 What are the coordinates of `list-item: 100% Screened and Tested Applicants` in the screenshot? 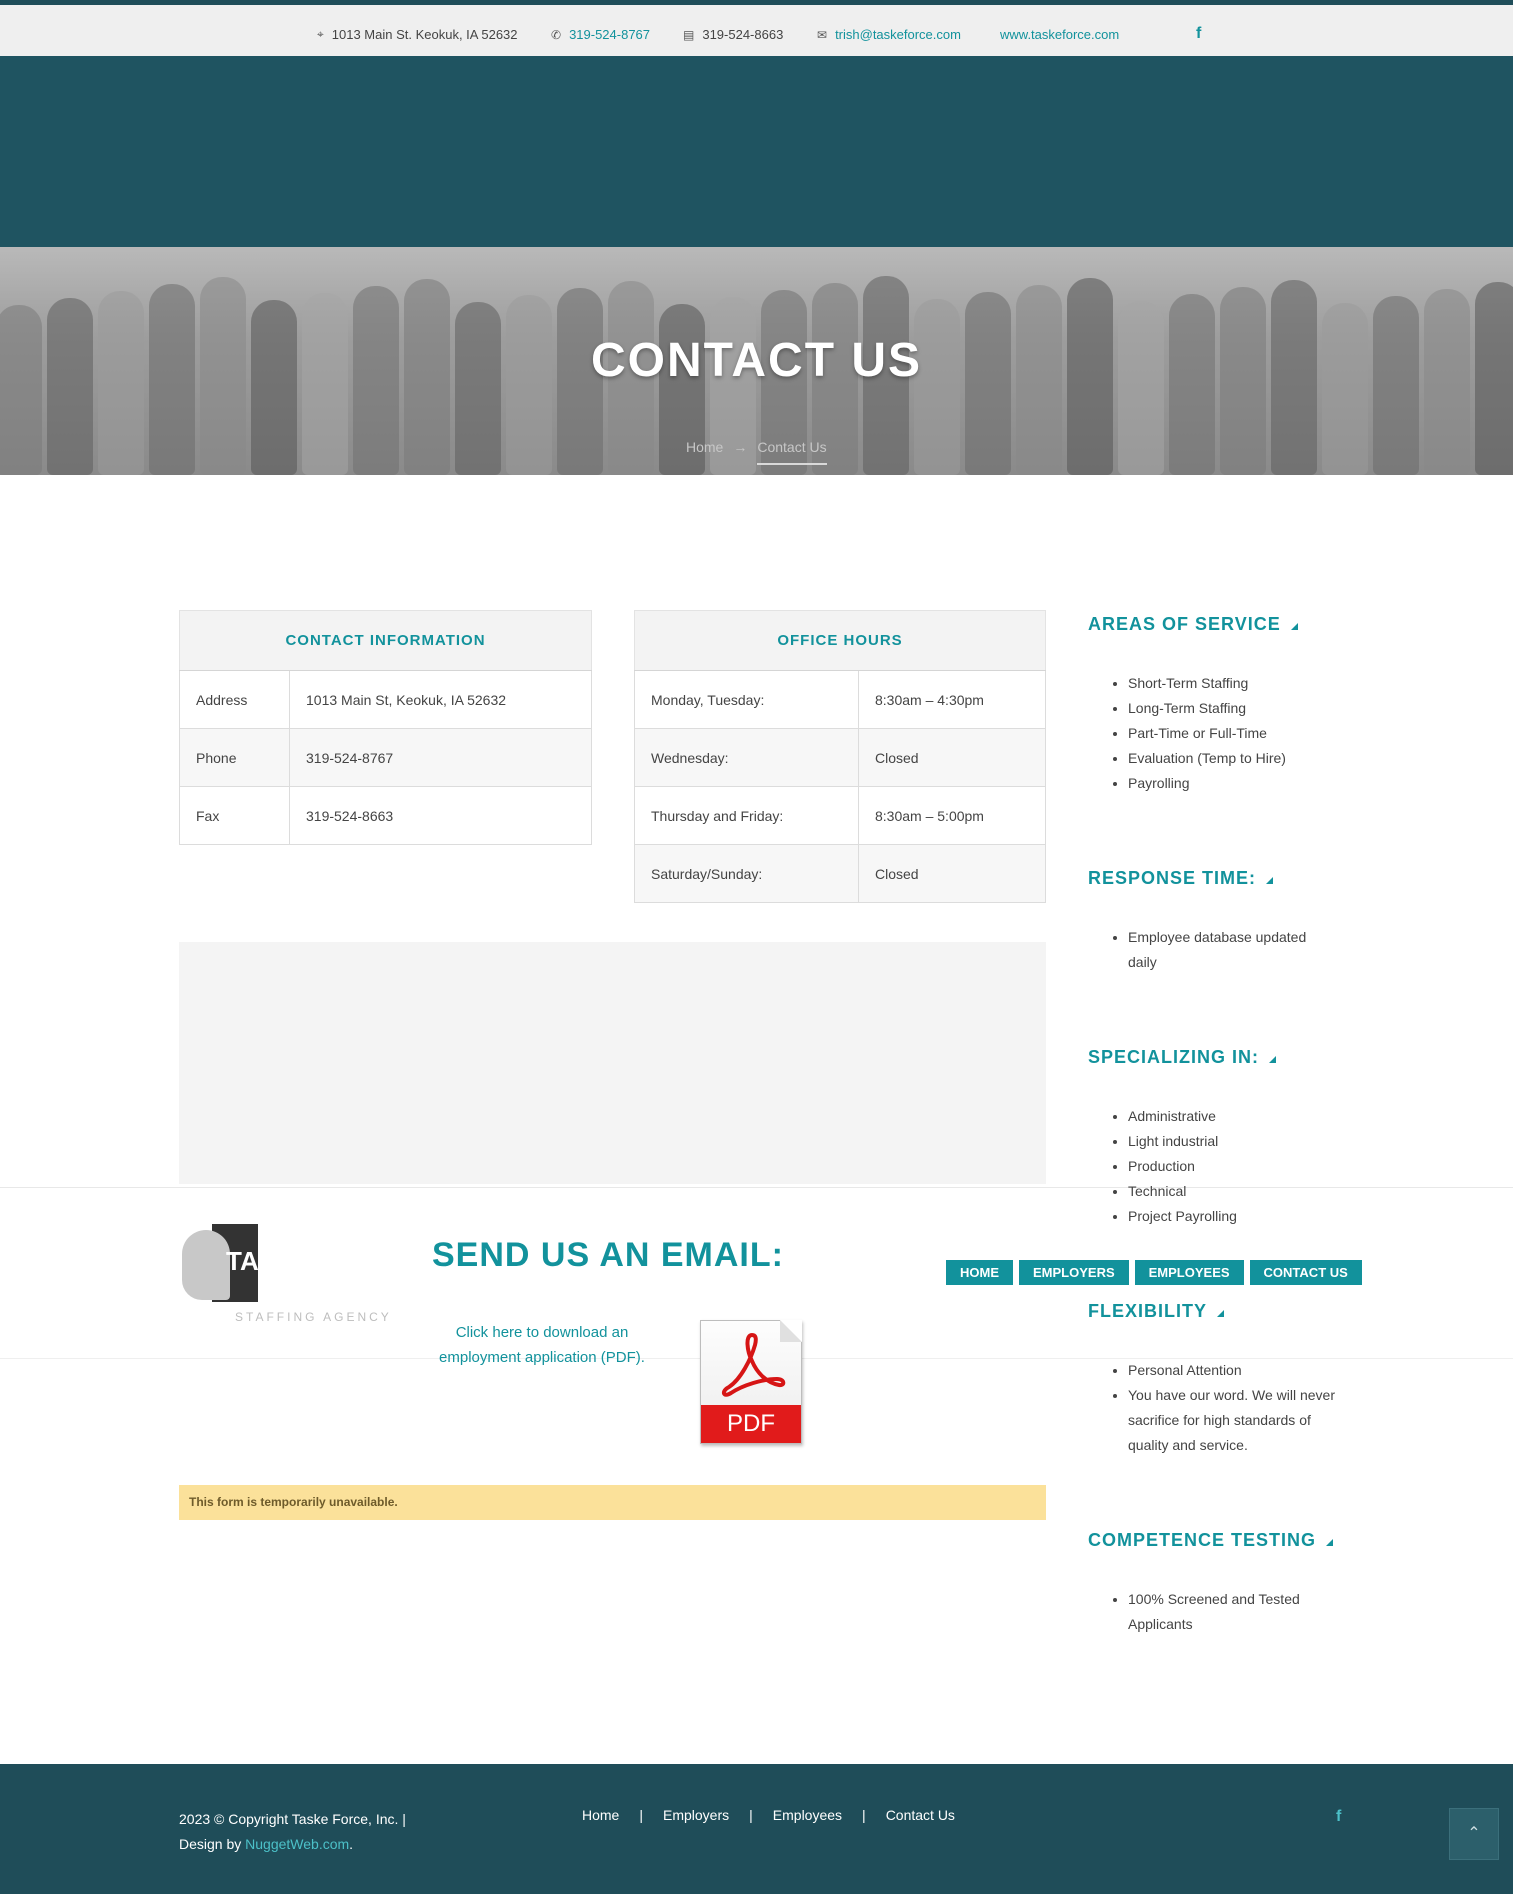 It's located at (1228, 1612).